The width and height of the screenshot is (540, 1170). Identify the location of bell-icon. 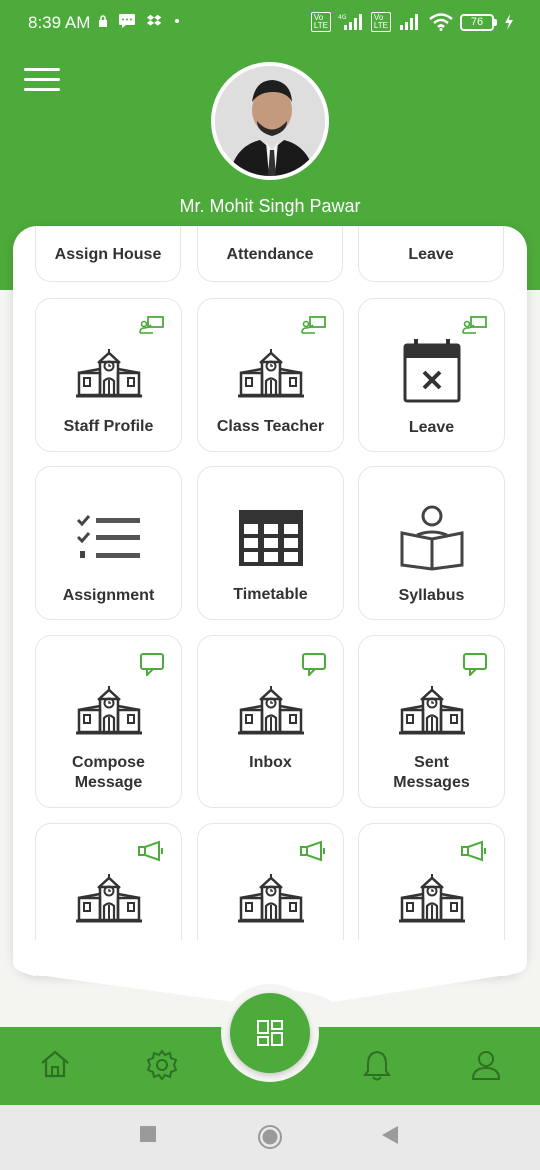
(377, 1065).